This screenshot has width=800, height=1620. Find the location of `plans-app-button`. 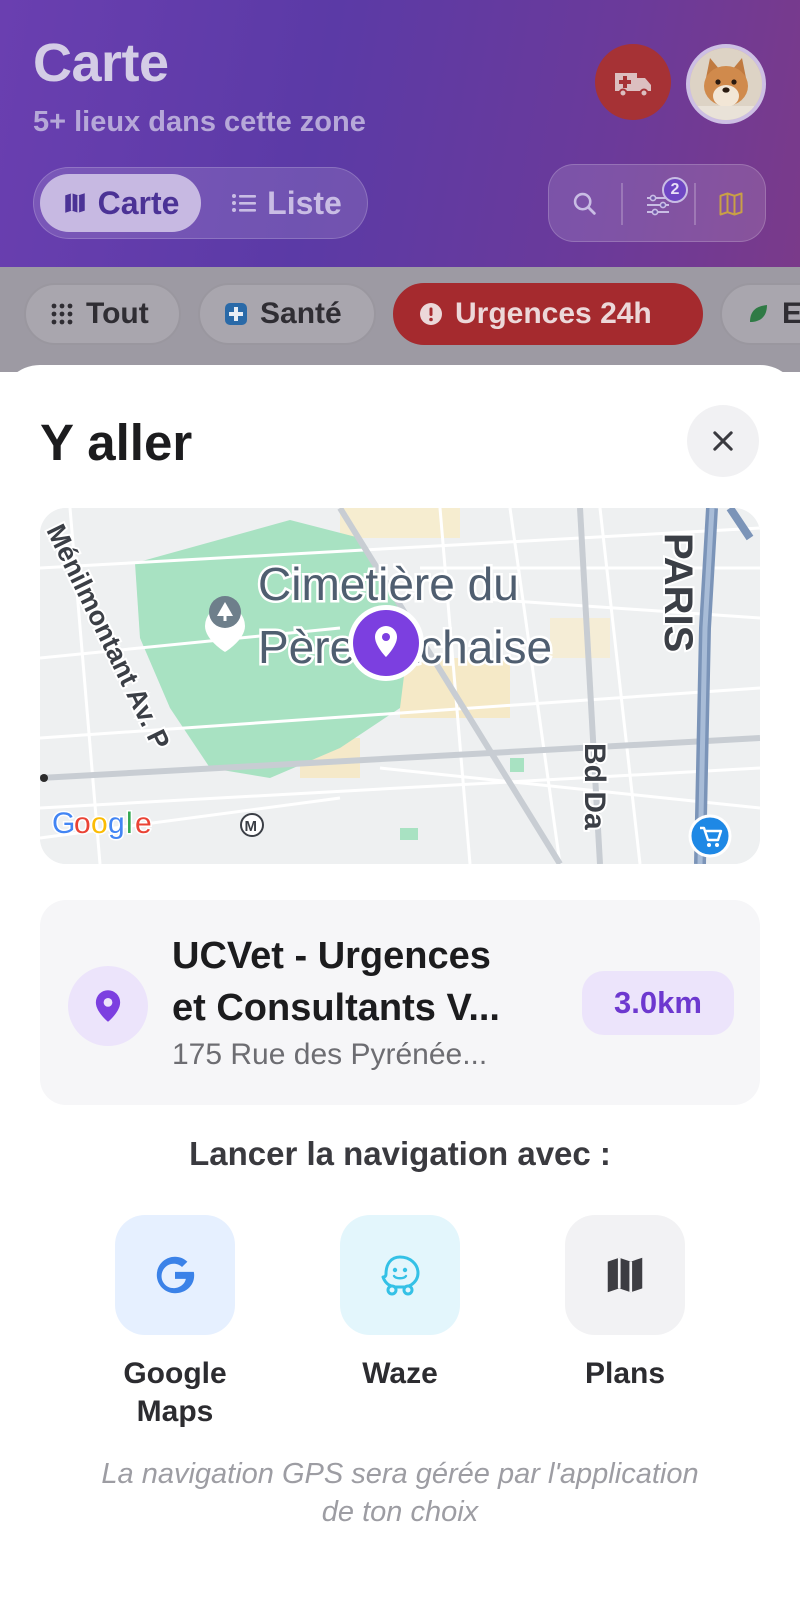

plans-app-button is located at coordinates (625, 1275).